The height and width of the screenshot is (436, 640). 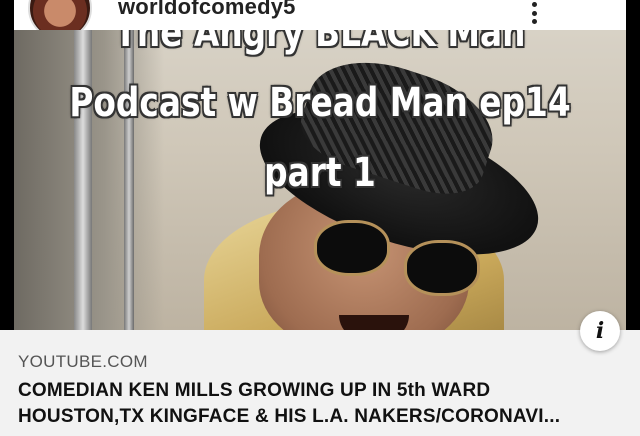 What do you see at coordinates (600, 331) in the screenshot?
I see `info-icon: i` at bounding box center [600, 331].